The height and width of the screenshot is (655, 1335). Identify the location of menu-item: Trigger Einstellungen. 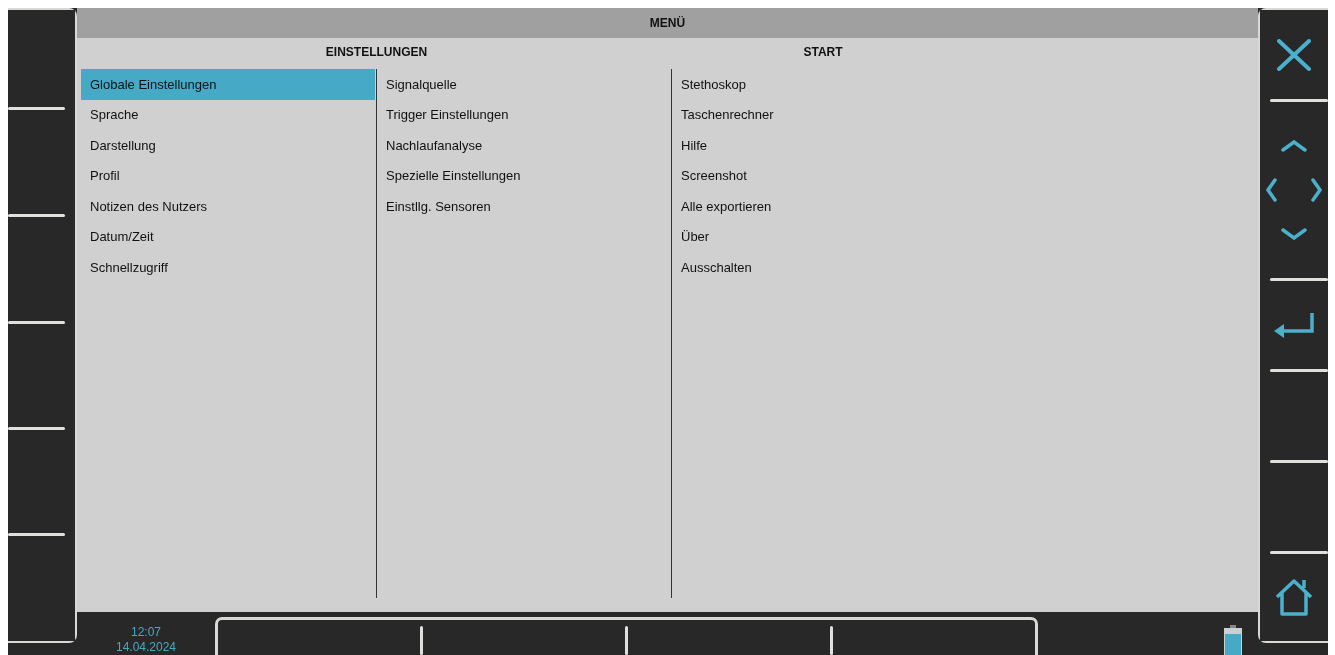
(523, 114).